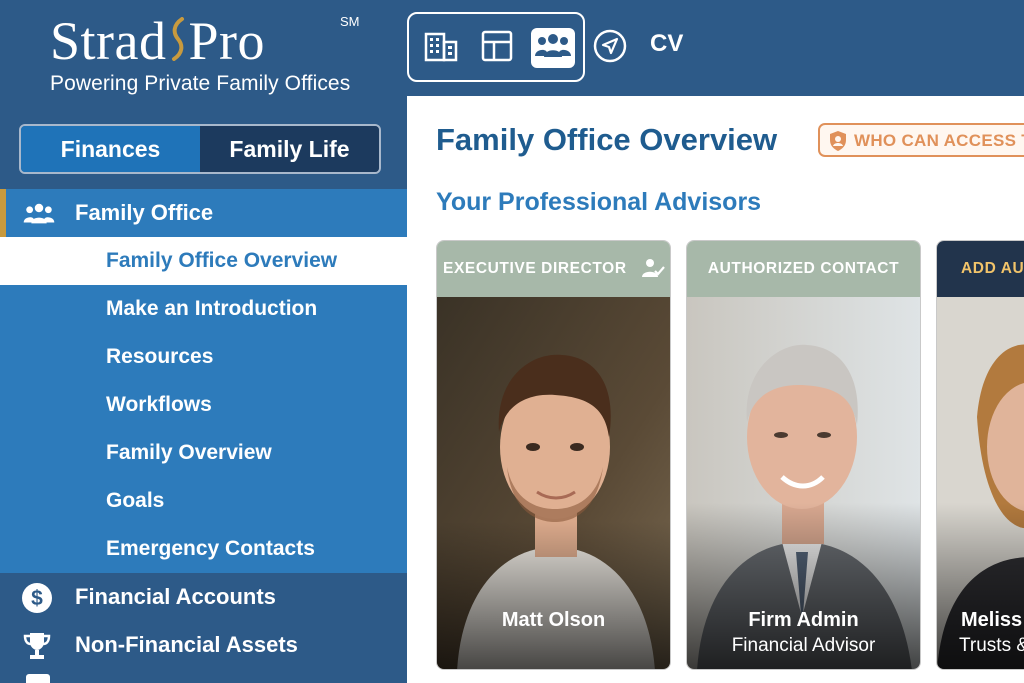 The height and width of the screenshot is (683, 1024). What do you see at coordinates (289, 149) in the screenshot?
I see `tab-family-life: Family Life` at bounding box center [289, 149].